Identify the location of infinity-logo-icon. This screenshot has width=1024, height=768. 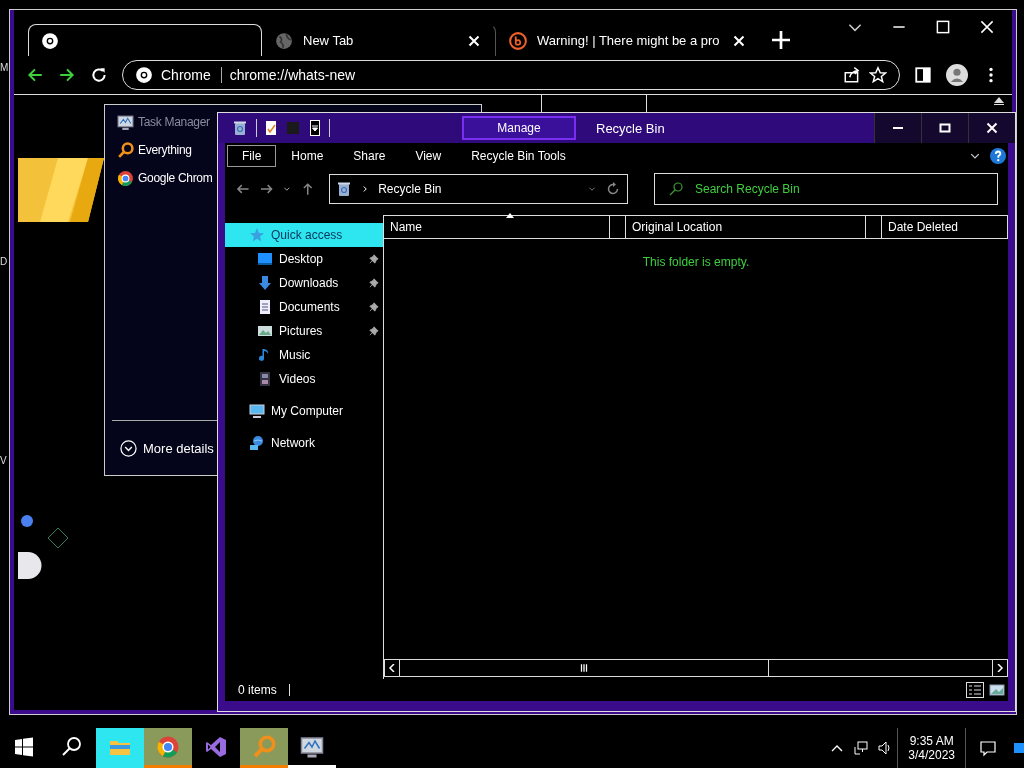
(216, 746).